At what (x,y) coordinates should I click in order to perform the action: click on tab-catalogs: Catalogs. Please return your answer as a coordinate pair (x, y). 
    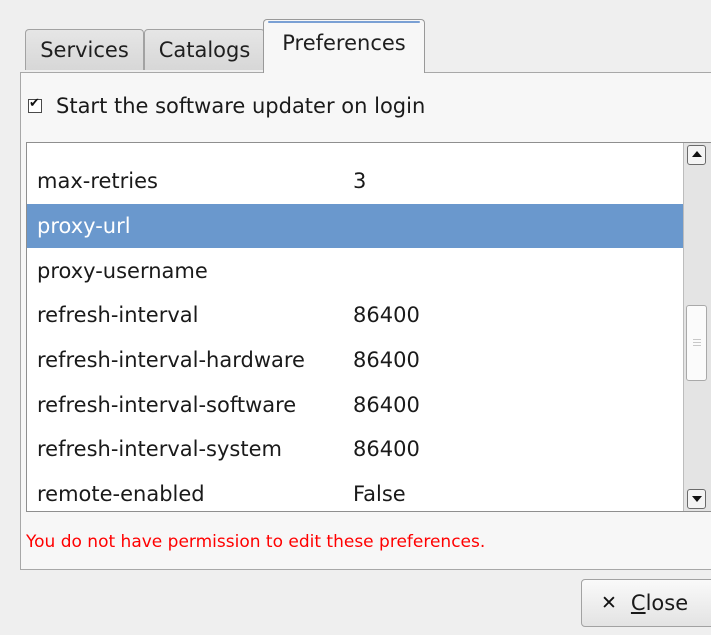
    Looking at the image, I should click on (204, 49).